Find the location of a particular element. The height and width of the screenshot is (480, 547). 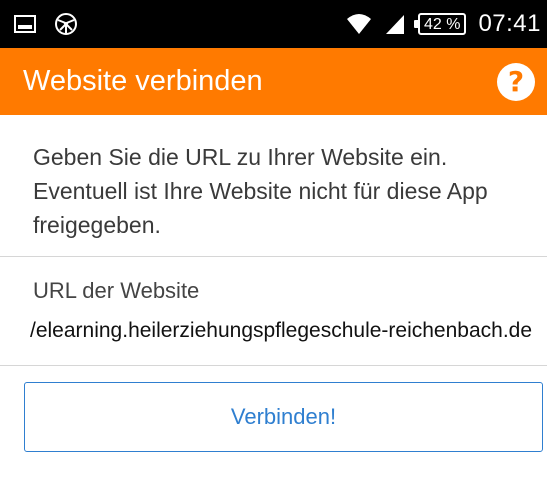

url-input is located at coordinates (288, 331).